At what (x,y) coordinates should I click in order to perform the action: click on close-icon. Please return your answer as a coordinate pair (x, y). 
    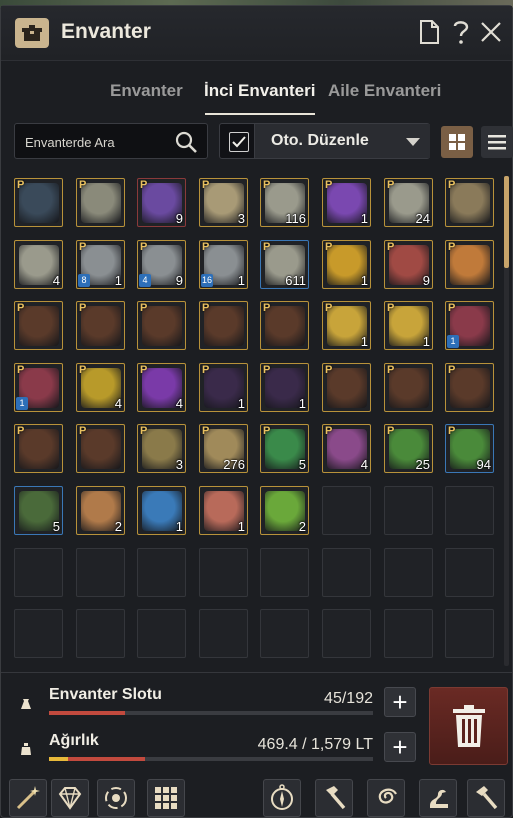
    Looking at the image, I should click on (491, 32).